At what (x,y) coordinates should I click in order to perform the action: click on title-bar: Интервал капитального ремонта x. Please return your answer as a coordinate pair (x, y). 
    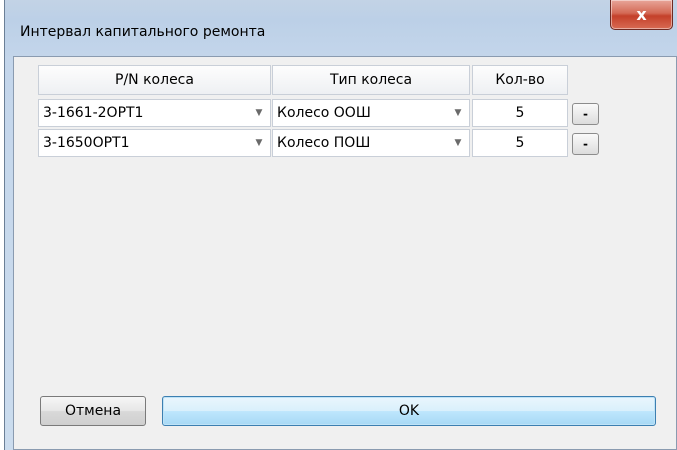
    Looking at the image, I should click on (341, 28).